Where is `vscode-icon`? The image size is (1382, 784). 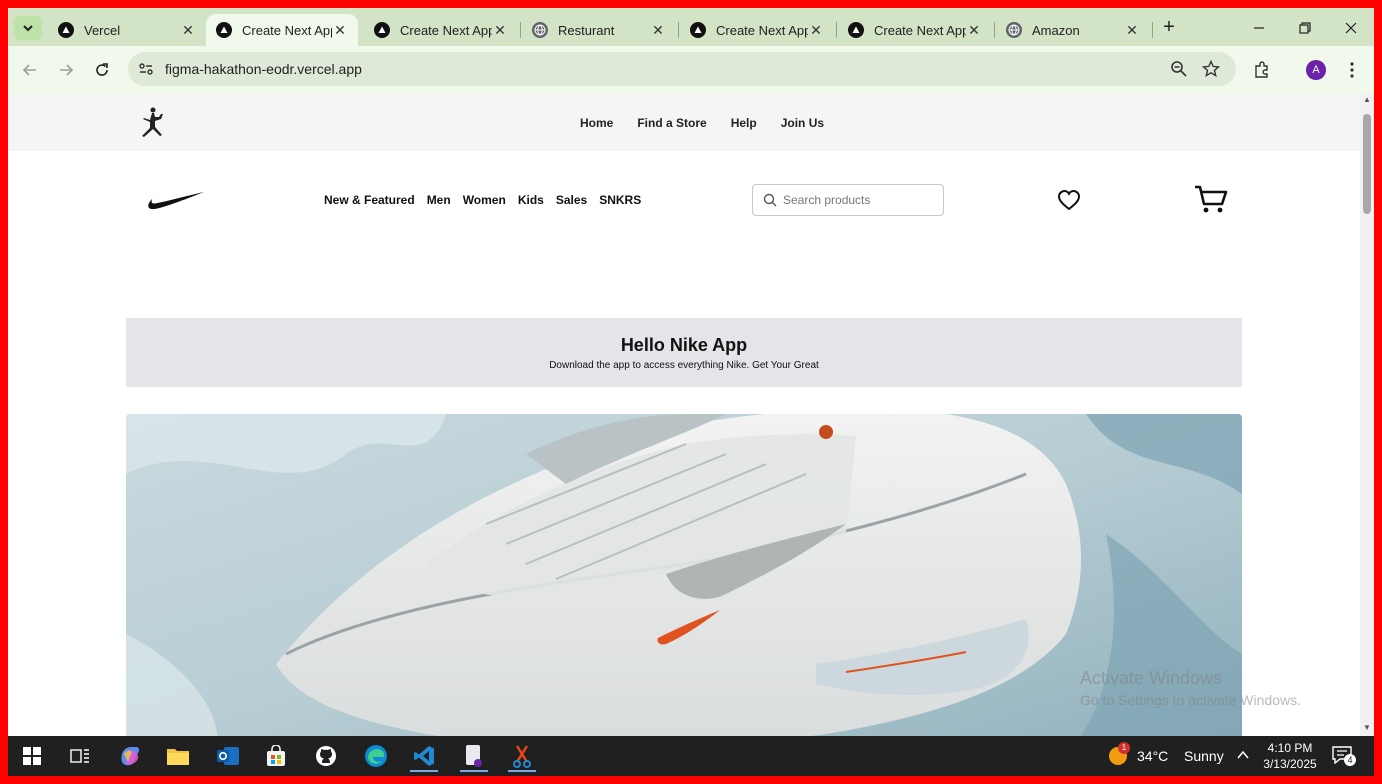 vscode-icon is located at coordinates (424, 756).